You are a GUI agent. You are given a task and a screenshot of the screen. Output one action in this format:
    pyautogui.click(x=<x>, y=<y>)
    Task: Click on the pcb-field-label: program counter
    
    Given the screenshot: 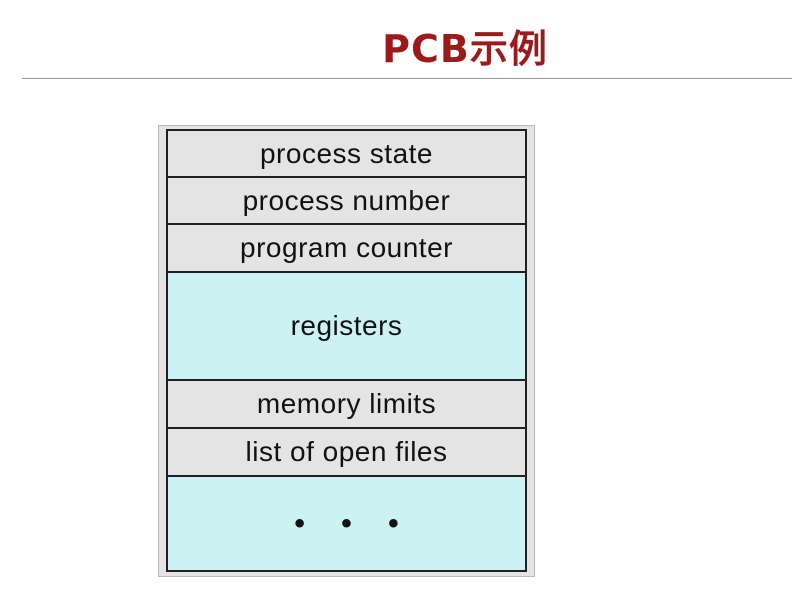 What is the action you would take?
    pyautogui.click(x=346, y=247)
    